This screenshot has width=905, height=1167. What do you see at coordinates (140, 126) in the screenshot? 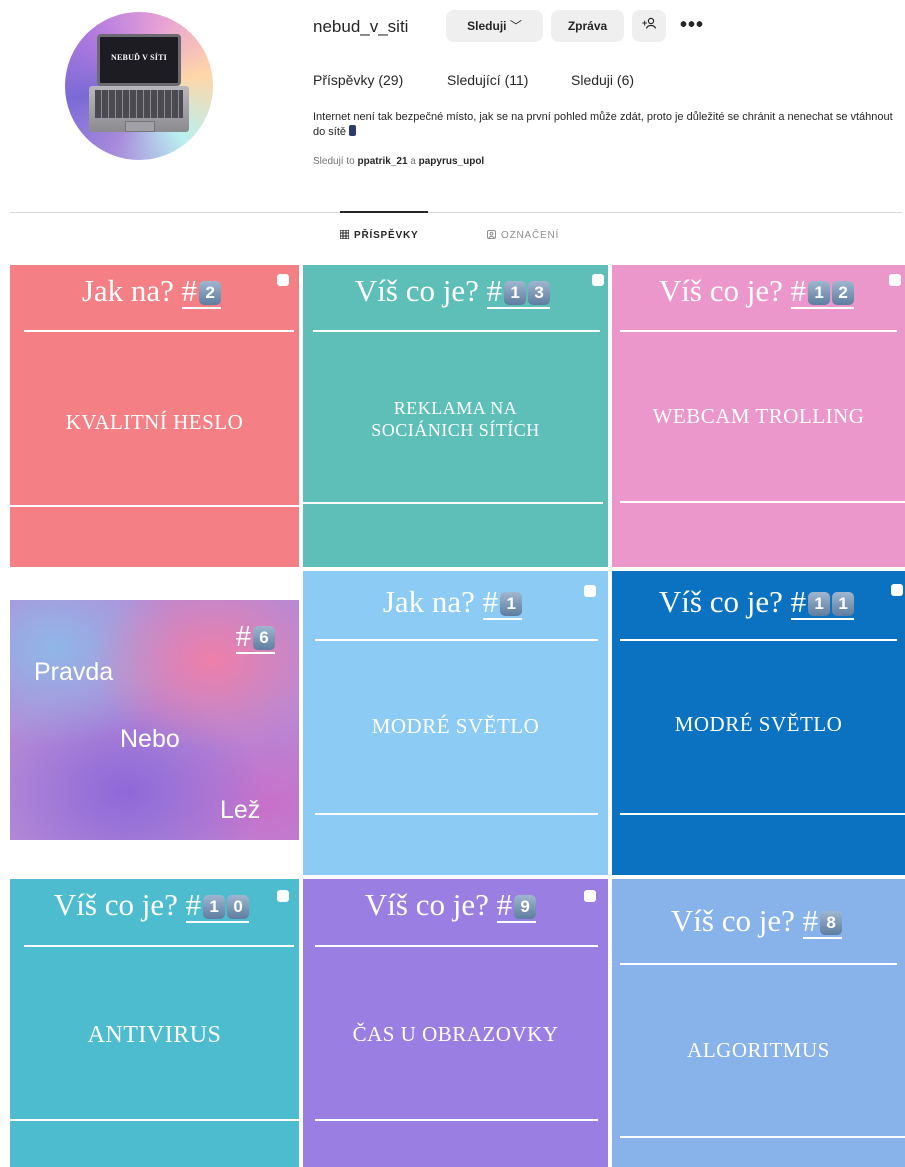
I see `touchpad` at bounding box center [140, 126].